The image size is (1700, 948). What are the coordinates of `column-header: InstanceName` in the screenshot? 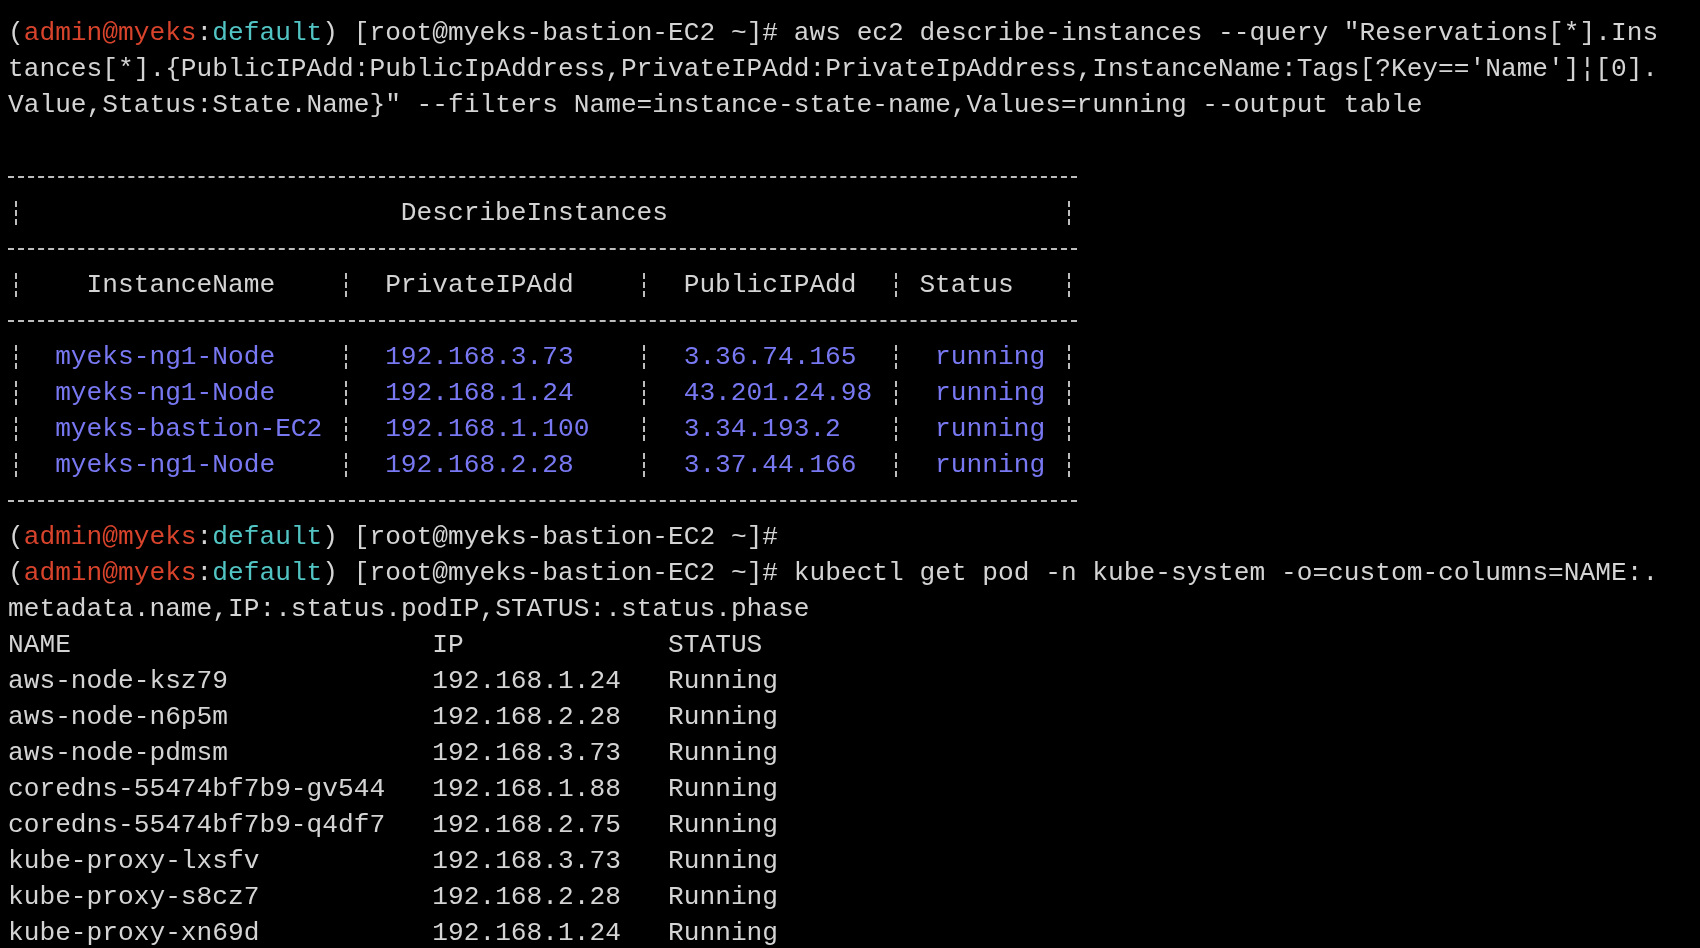 It's located at (181, 285).